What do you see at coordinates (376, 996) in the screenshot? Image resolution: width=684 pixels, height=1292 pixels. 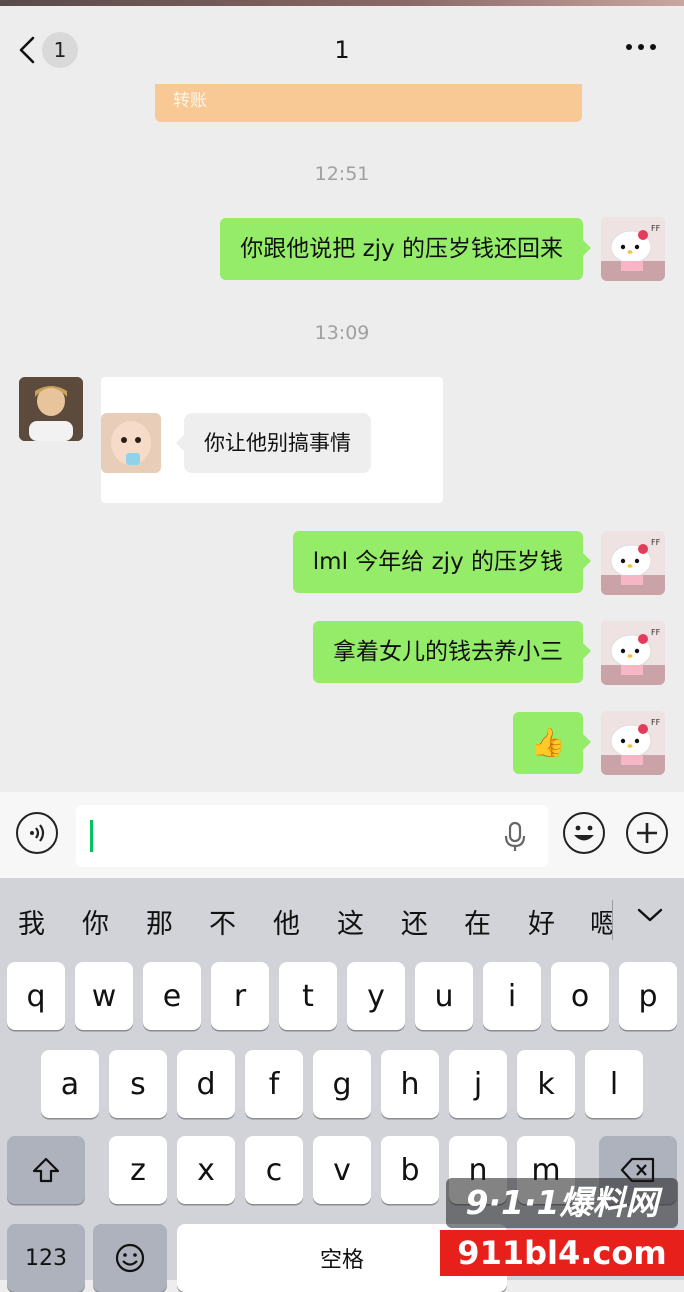 I see `key-y: y` at bounding box center [376, 996].